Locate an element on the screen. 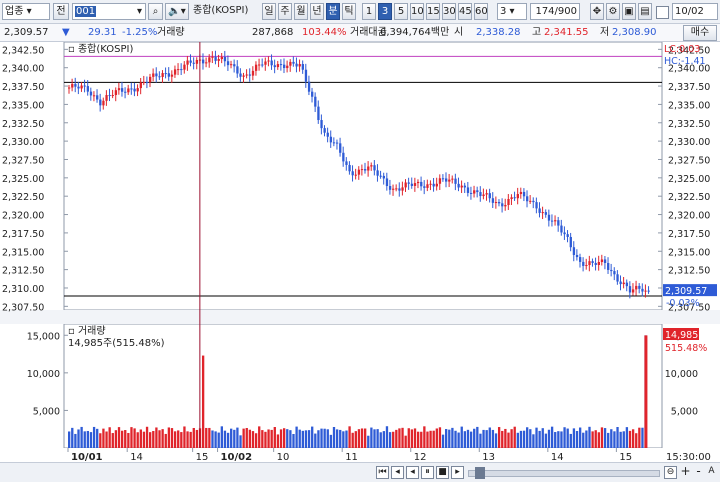 This screenshot has height=482, width=720. interval-select-value: 3 is located at coordinates (503, 11).